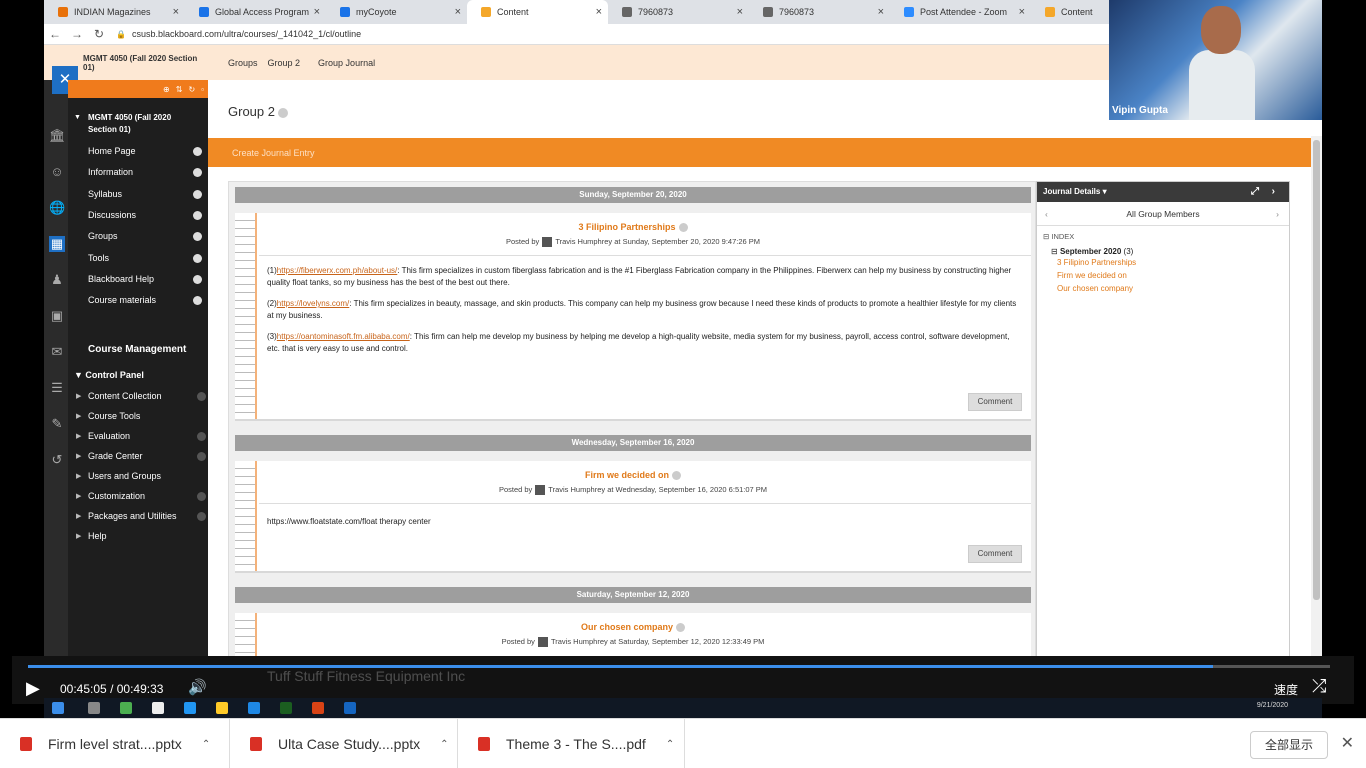 The height and width of the screenshot is (768, 1366). Describe the element at coordinates (142, 396) in the screenshot. I see `control-panel-item: ▶ Content Collection` at that location.